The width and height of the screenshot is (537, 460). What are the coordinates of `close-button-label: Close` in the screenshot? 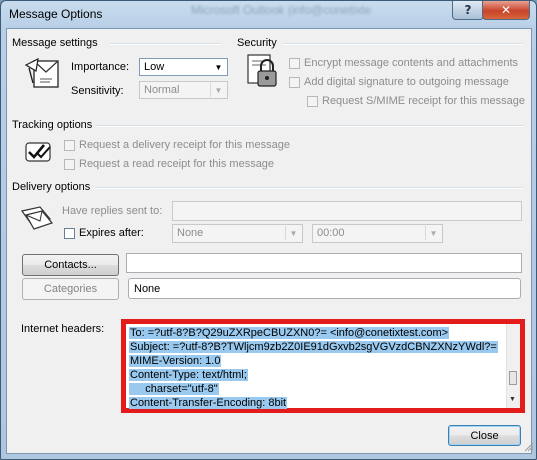 It's located at (484, 435).